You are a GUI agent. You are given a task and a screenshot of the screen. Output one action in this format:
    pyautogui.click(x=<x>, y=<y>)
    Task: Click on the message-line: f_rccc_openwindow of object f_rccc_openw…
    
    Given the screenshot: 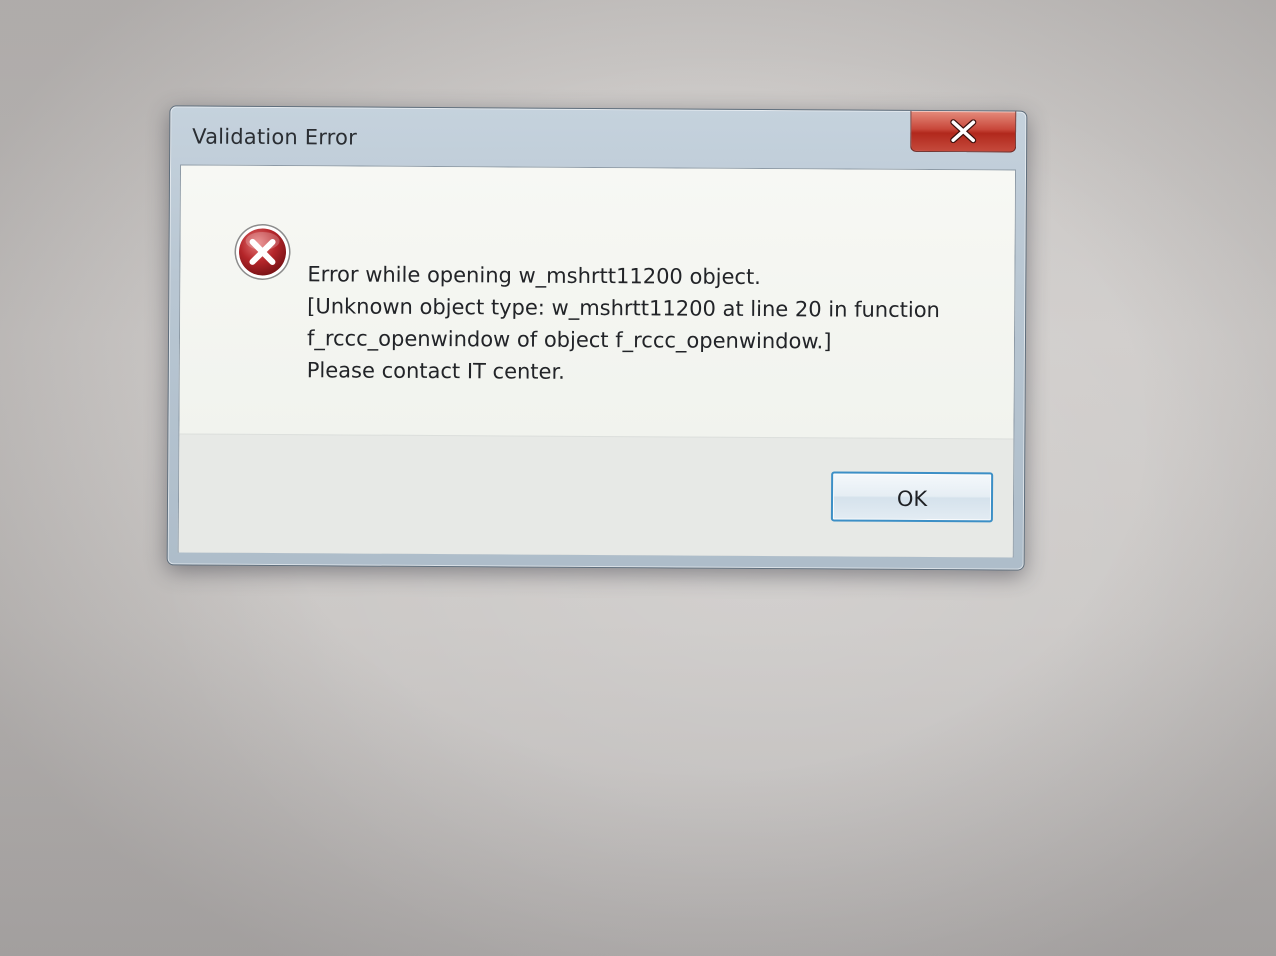 What is the action you would take?
    pyautogui.click(x=569, y=340)
    